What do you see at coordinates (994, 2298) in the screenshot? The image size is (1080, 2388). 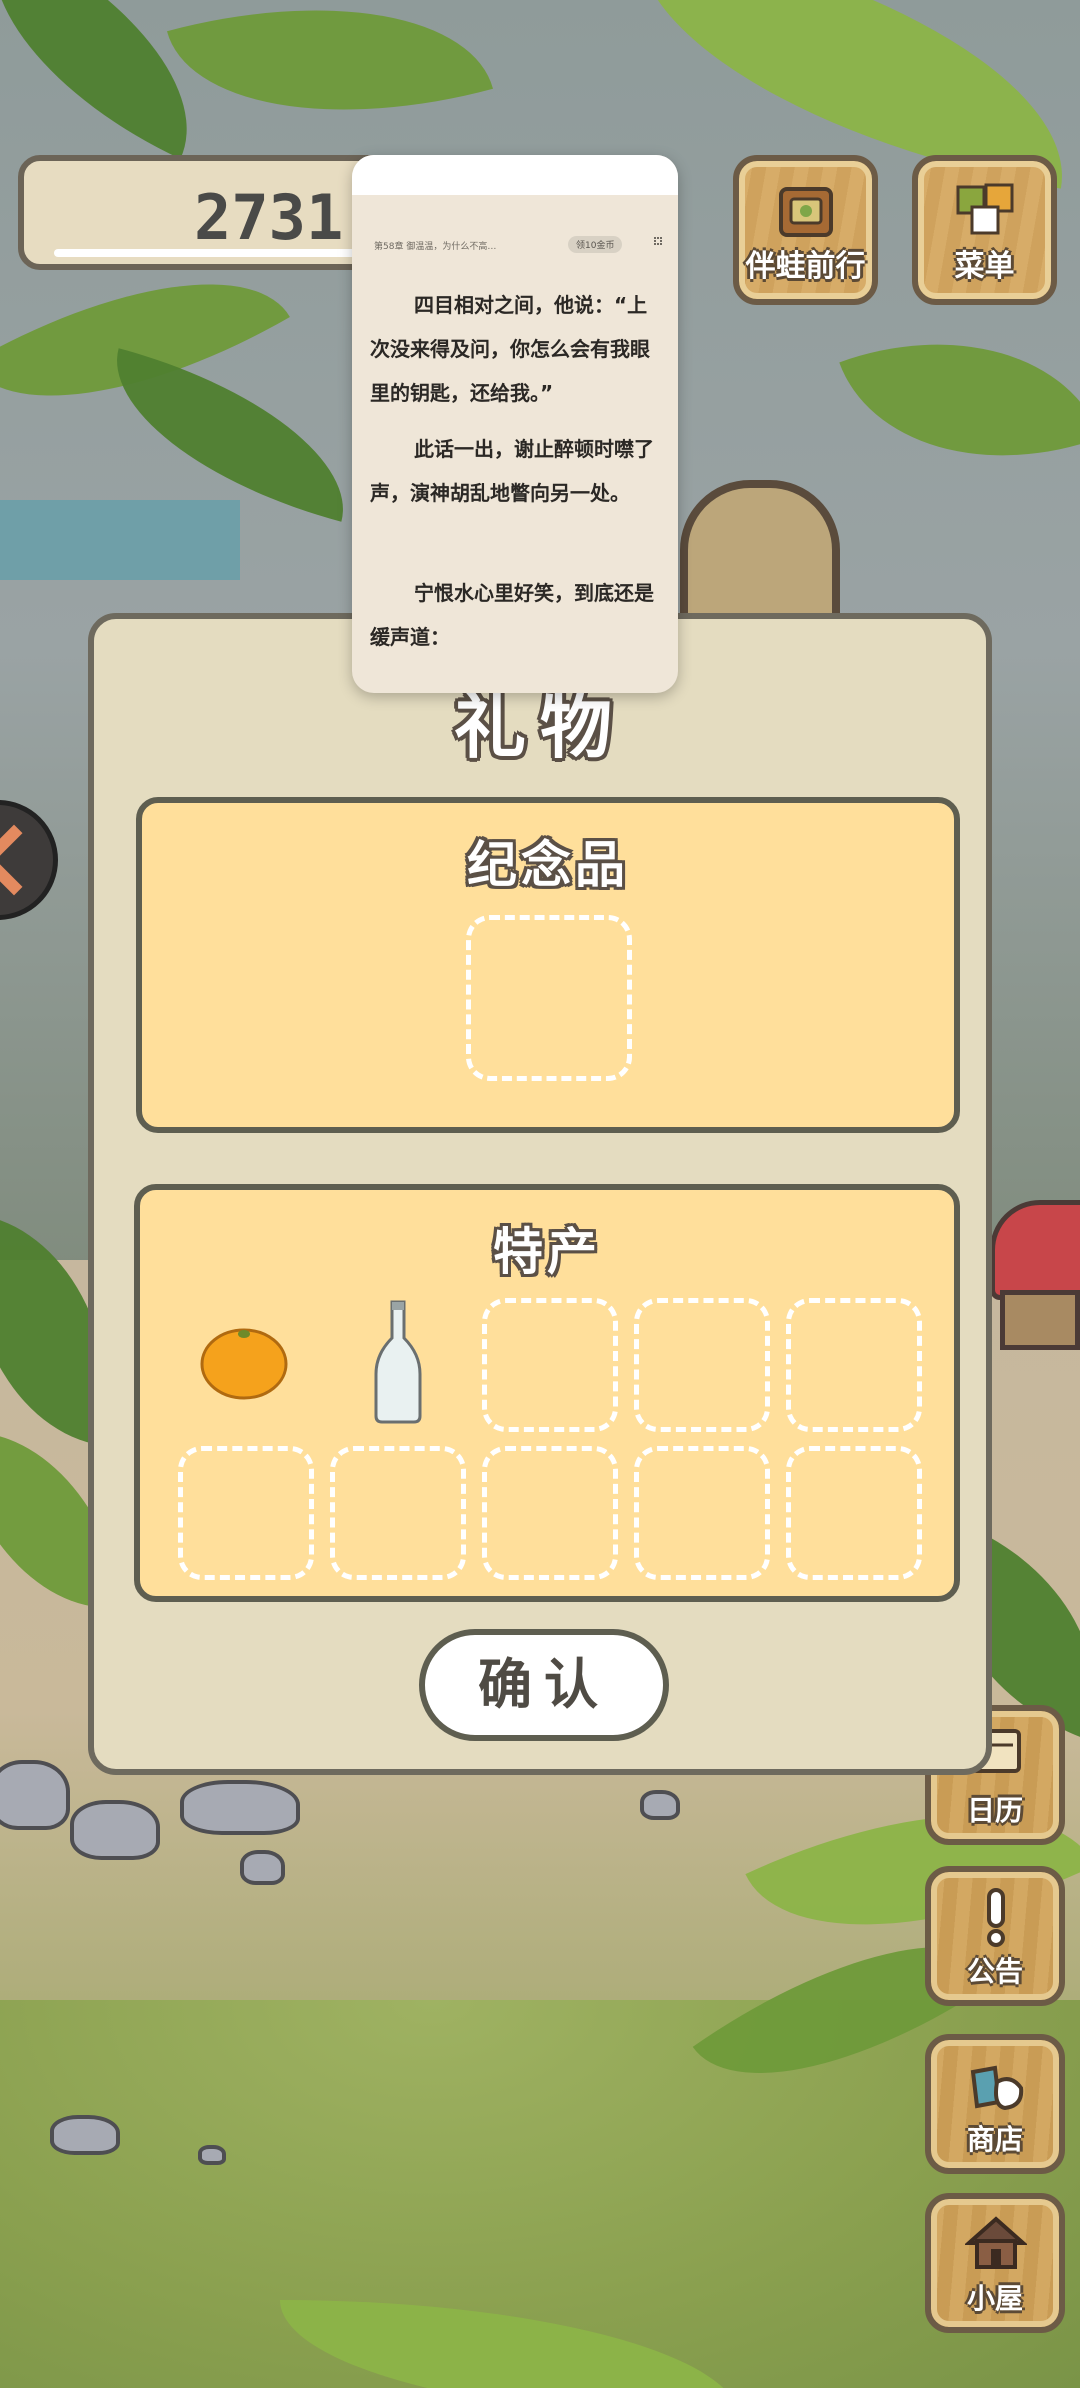 I see `house-label: 小屋` at bounding box center [994, 2298].